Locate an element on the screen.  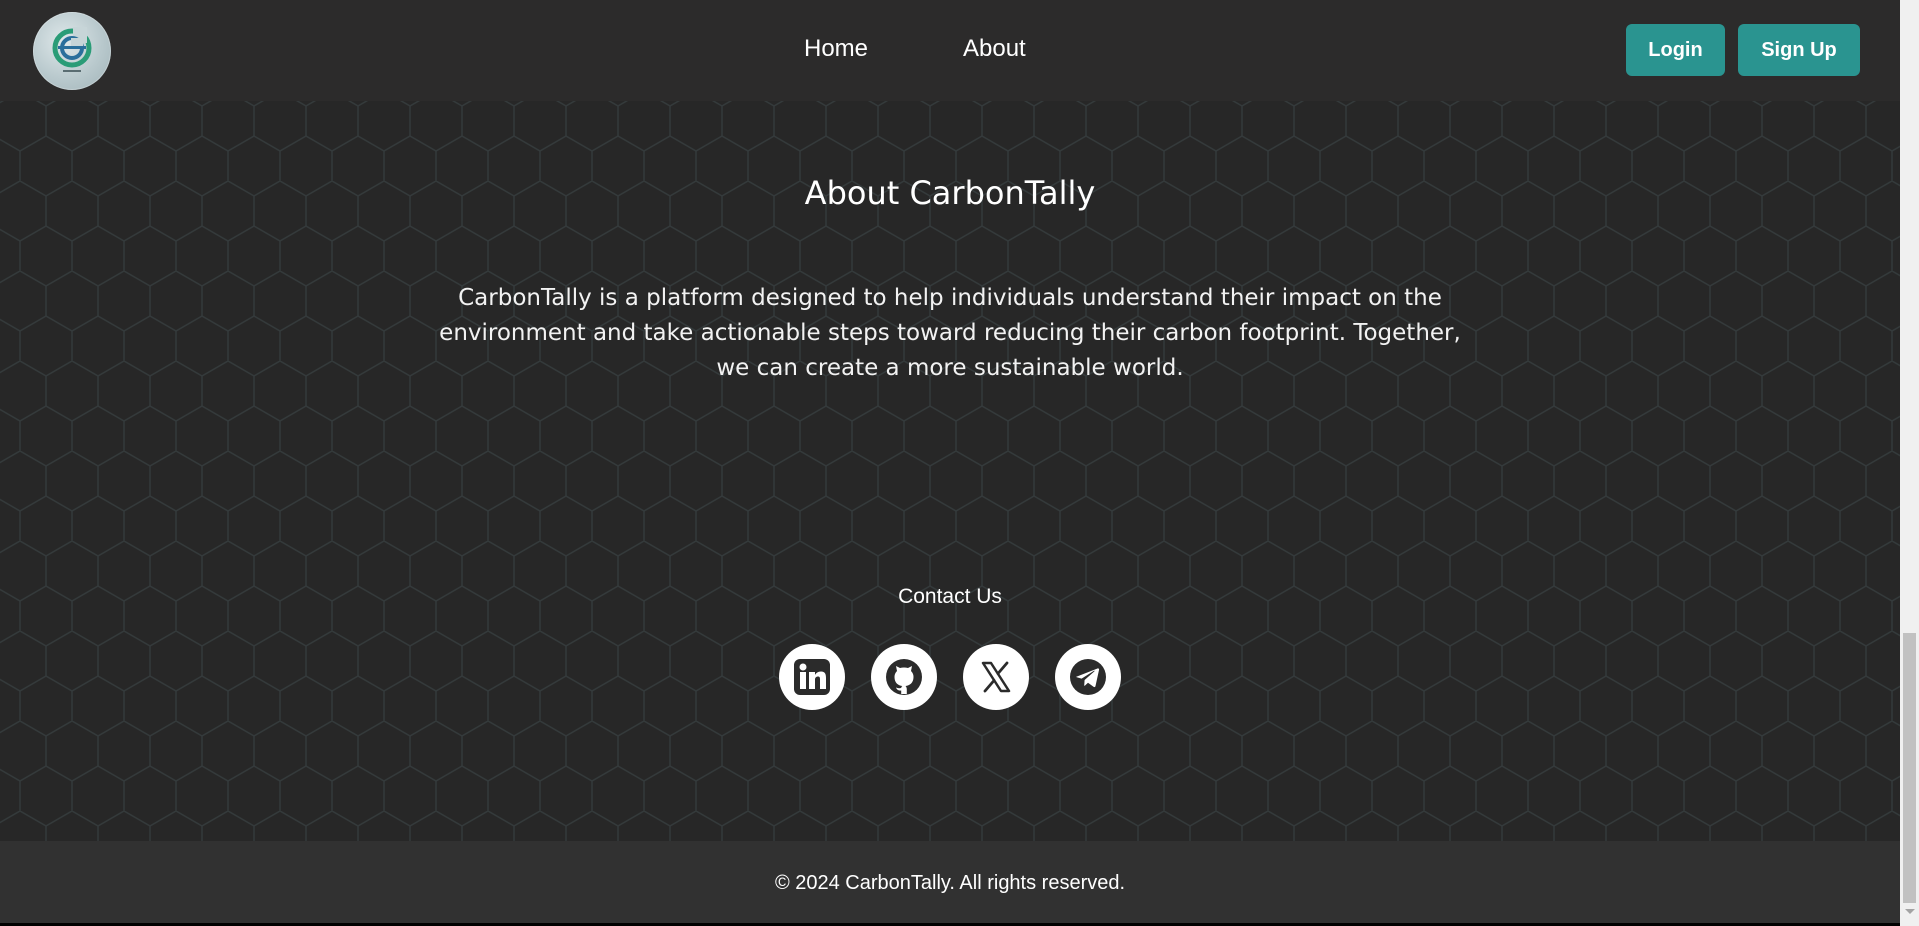
github-icon is located at coordinates (904, 677).